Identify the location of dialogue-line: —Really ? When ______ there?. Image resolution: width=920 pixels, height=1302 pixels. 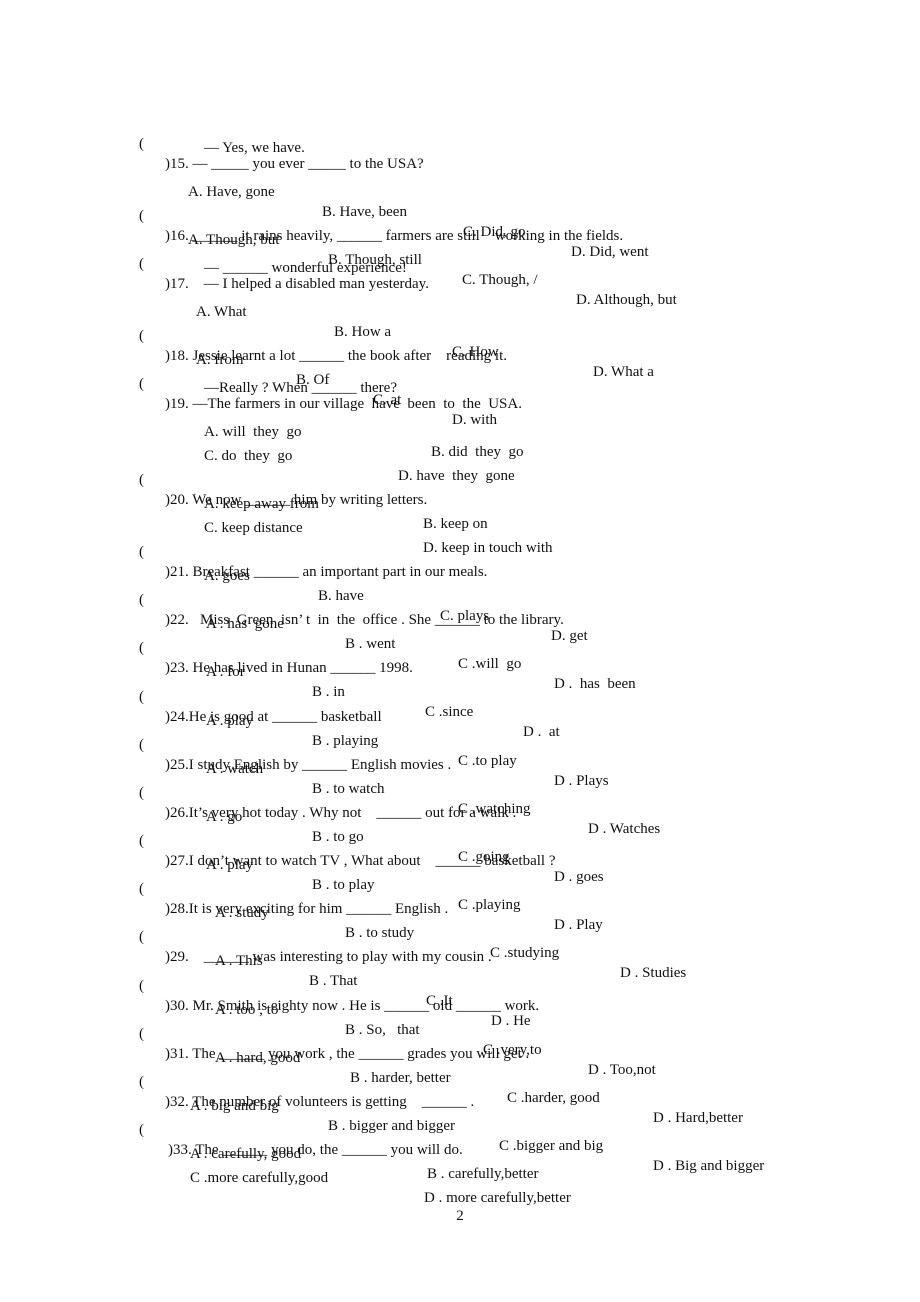
(300, 388).